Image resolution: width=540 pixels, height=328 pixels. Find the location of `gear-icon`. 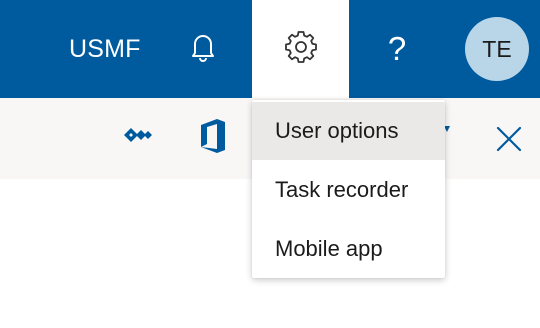

gear-icon is located at coordinates (301, 49).